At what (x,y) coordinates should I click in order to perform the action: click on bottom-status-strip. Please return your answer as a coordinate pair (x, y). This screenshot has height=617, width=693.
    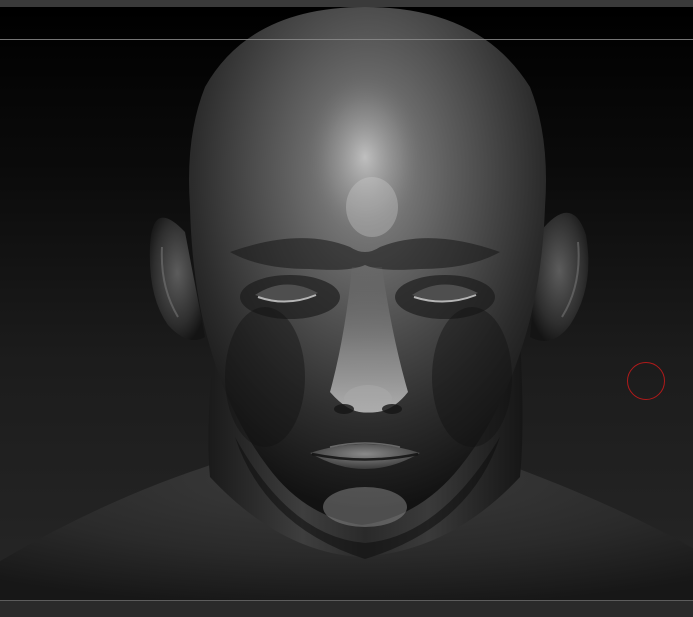
    Looking at the image, I should click on (346, 608).